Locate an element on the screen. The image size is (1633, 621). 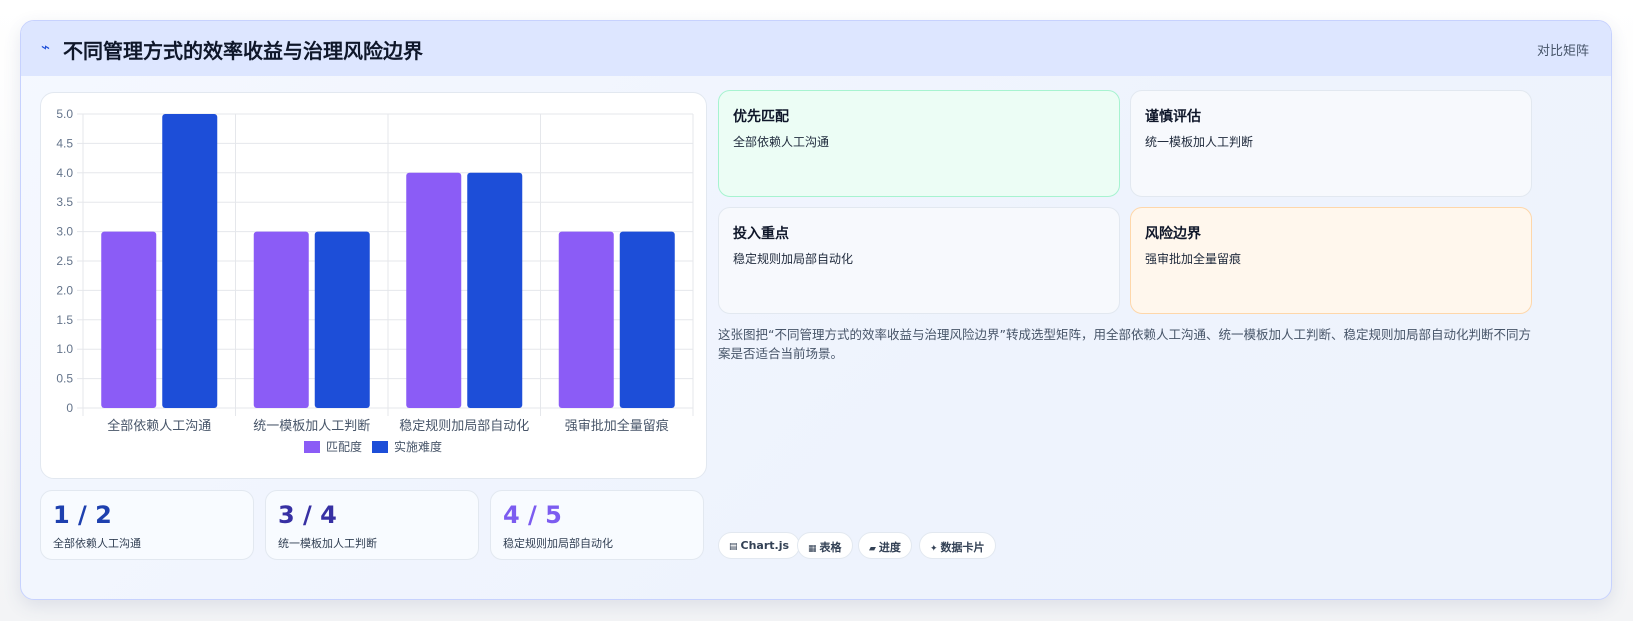
kpi-label: 统一模板加人工判断 is located at coordinates (327, 543).